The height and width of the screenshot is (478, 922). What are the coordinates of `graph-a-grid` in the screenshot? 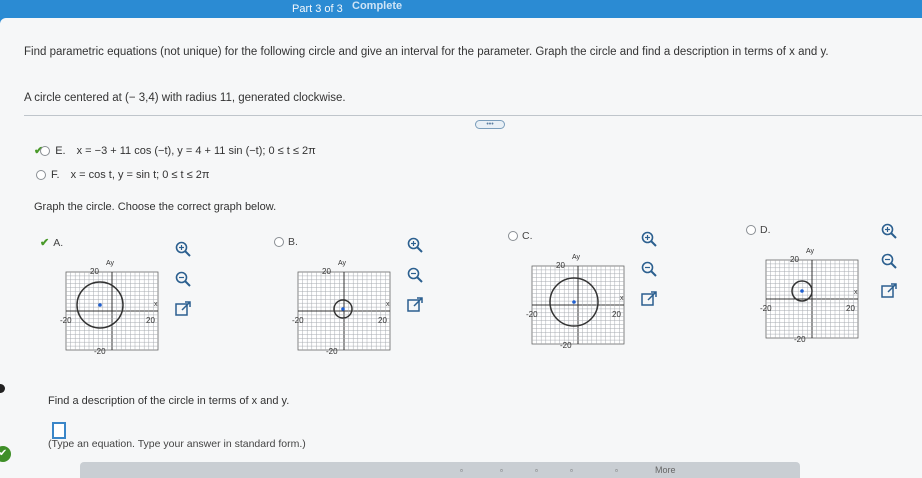 It's located at (112, 311).